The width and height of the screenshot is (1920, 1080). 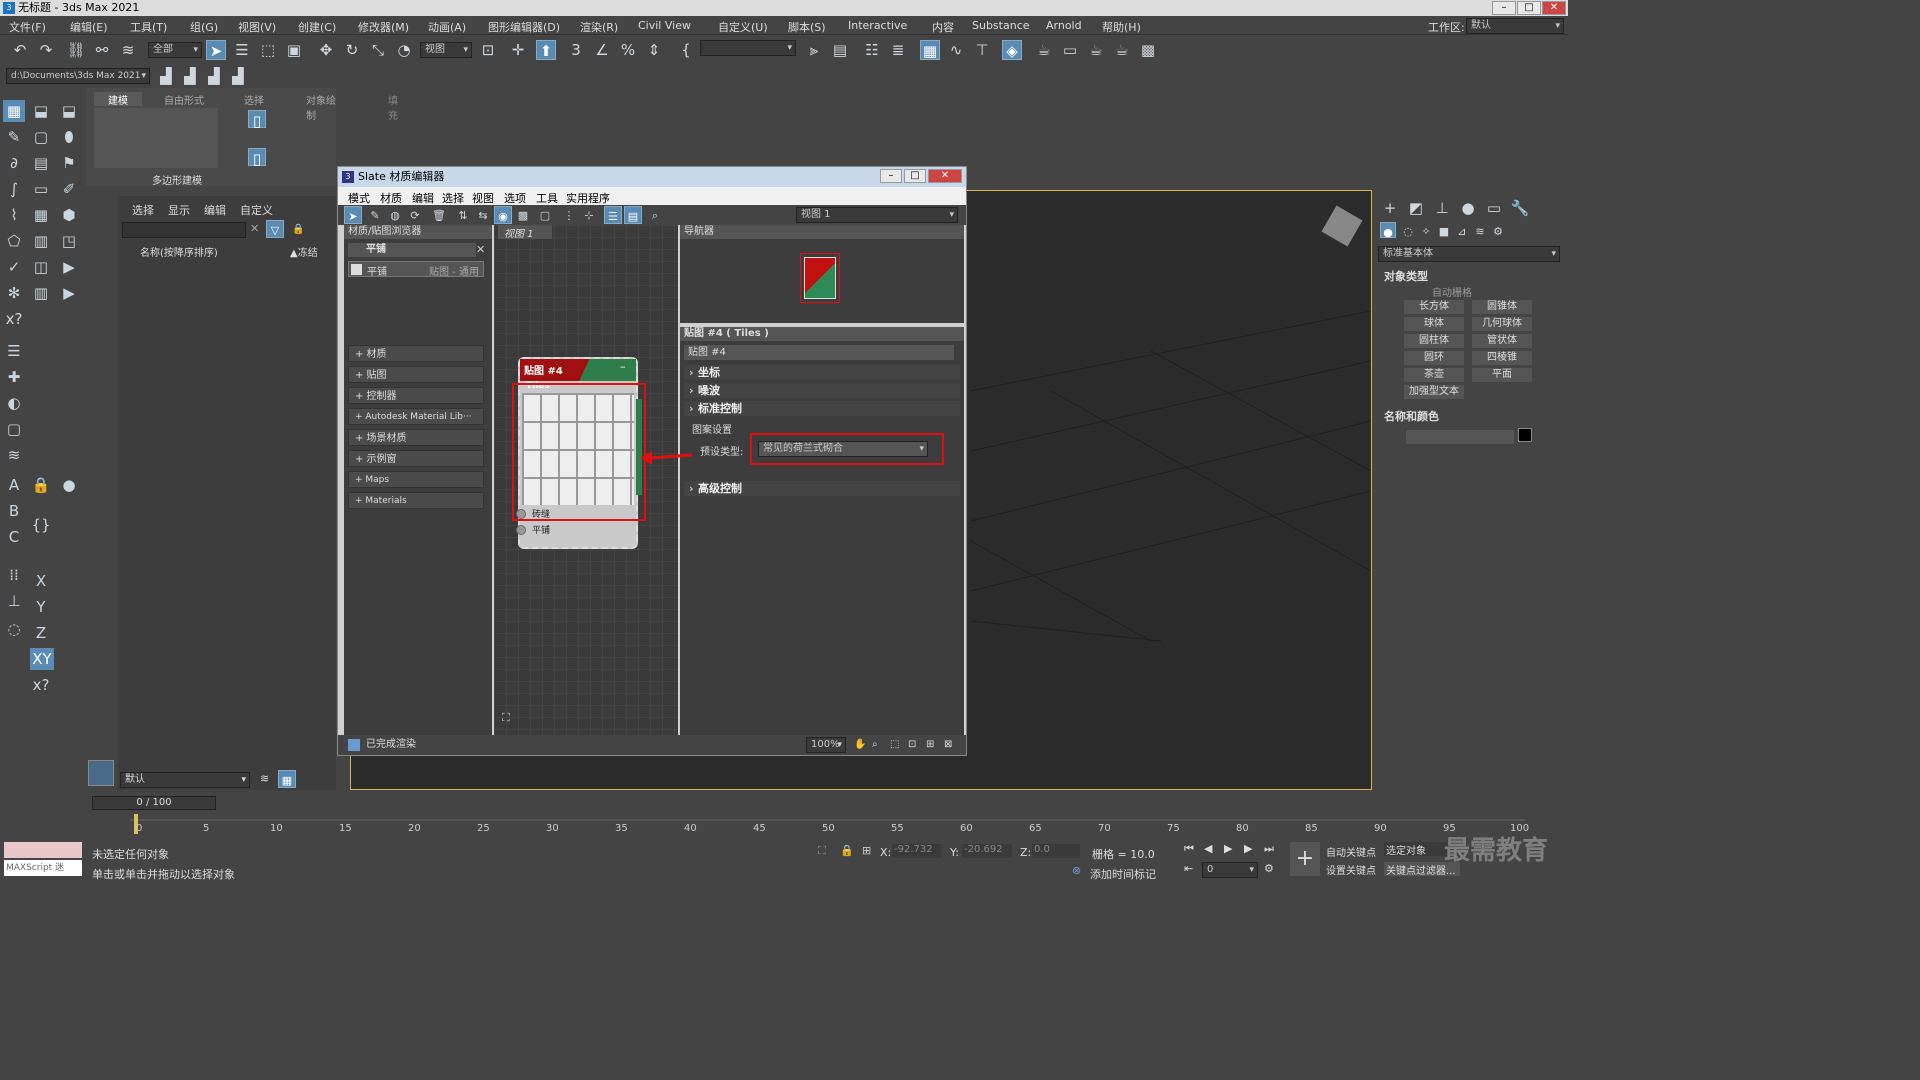 I want to click on torus-button: 圆环, so click(x=1434, y=358).